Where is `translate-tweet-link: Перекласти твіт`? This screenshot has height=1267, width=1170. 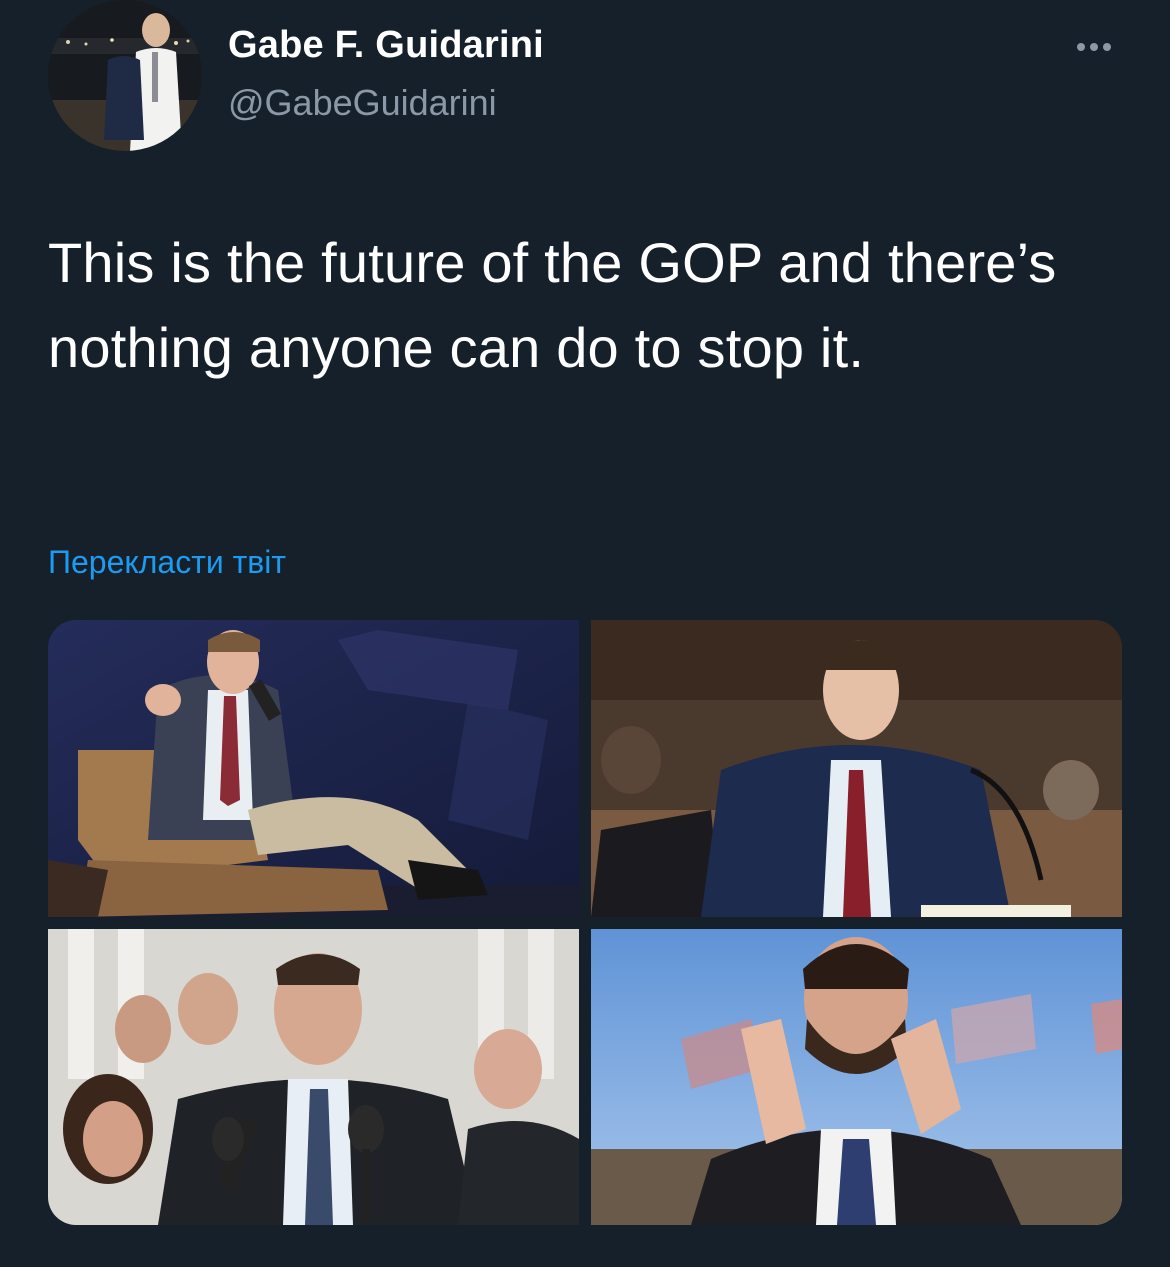 translate-tweet-link: Перекласти твіт is located at coordinates (167, 562).